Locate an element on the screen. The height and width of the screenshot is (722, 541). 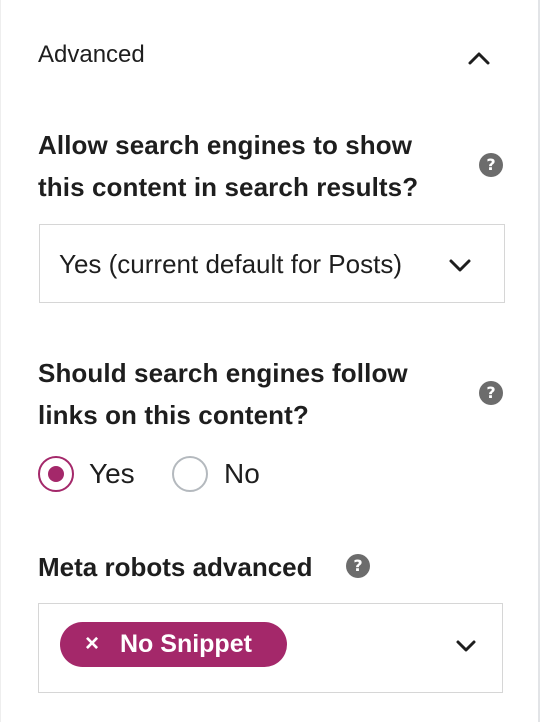
meta-robots-label: Meta robots advanced is located at coordinates (175, 567).